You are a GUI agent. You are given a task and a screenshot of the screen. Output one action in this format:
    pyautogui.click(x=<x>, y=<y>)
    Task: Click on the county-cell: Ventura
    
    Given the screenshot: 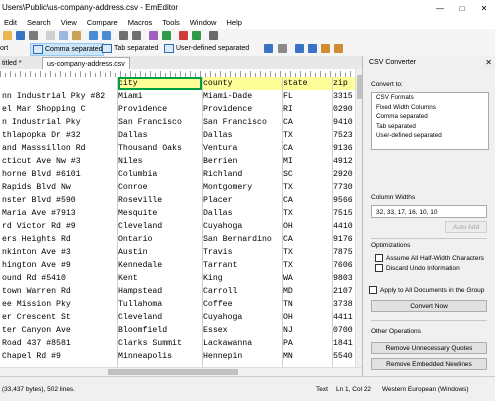 What is the action you would take?
    pyautogui.click(x=242, y=148)
    